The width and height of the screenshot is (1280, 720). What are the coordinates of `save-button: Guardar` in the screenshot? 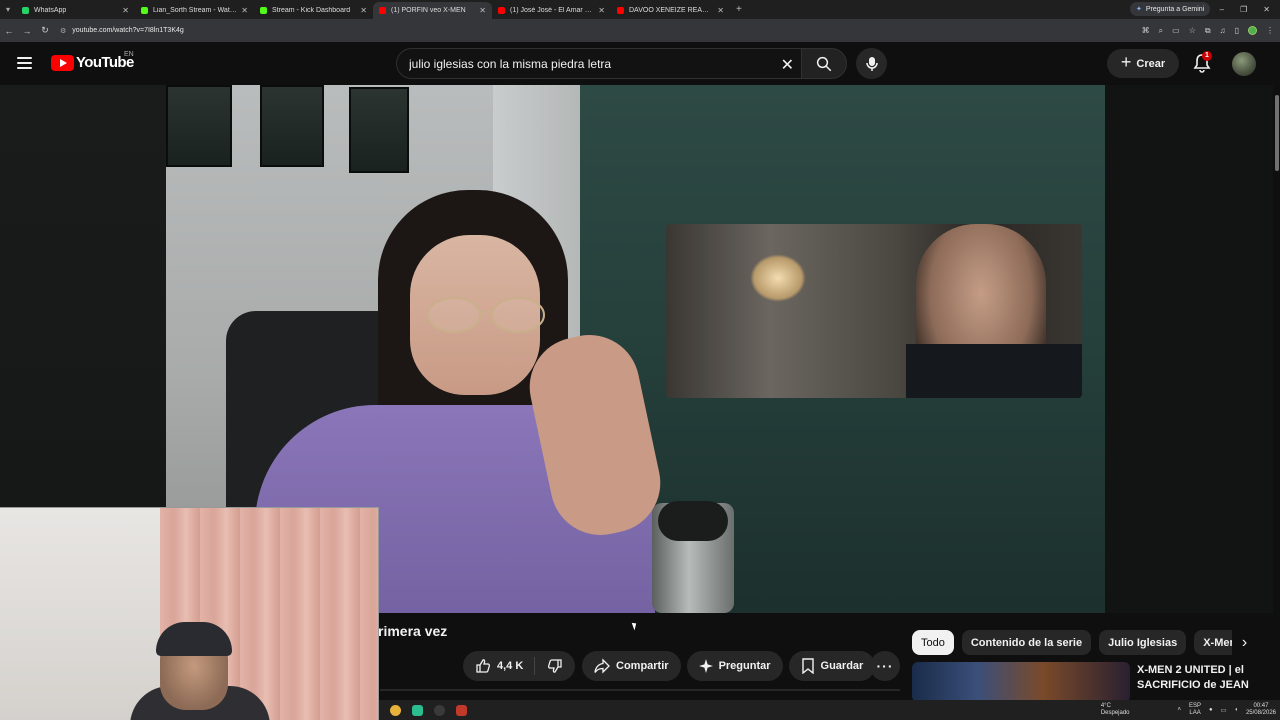 It's located at (832, 666).